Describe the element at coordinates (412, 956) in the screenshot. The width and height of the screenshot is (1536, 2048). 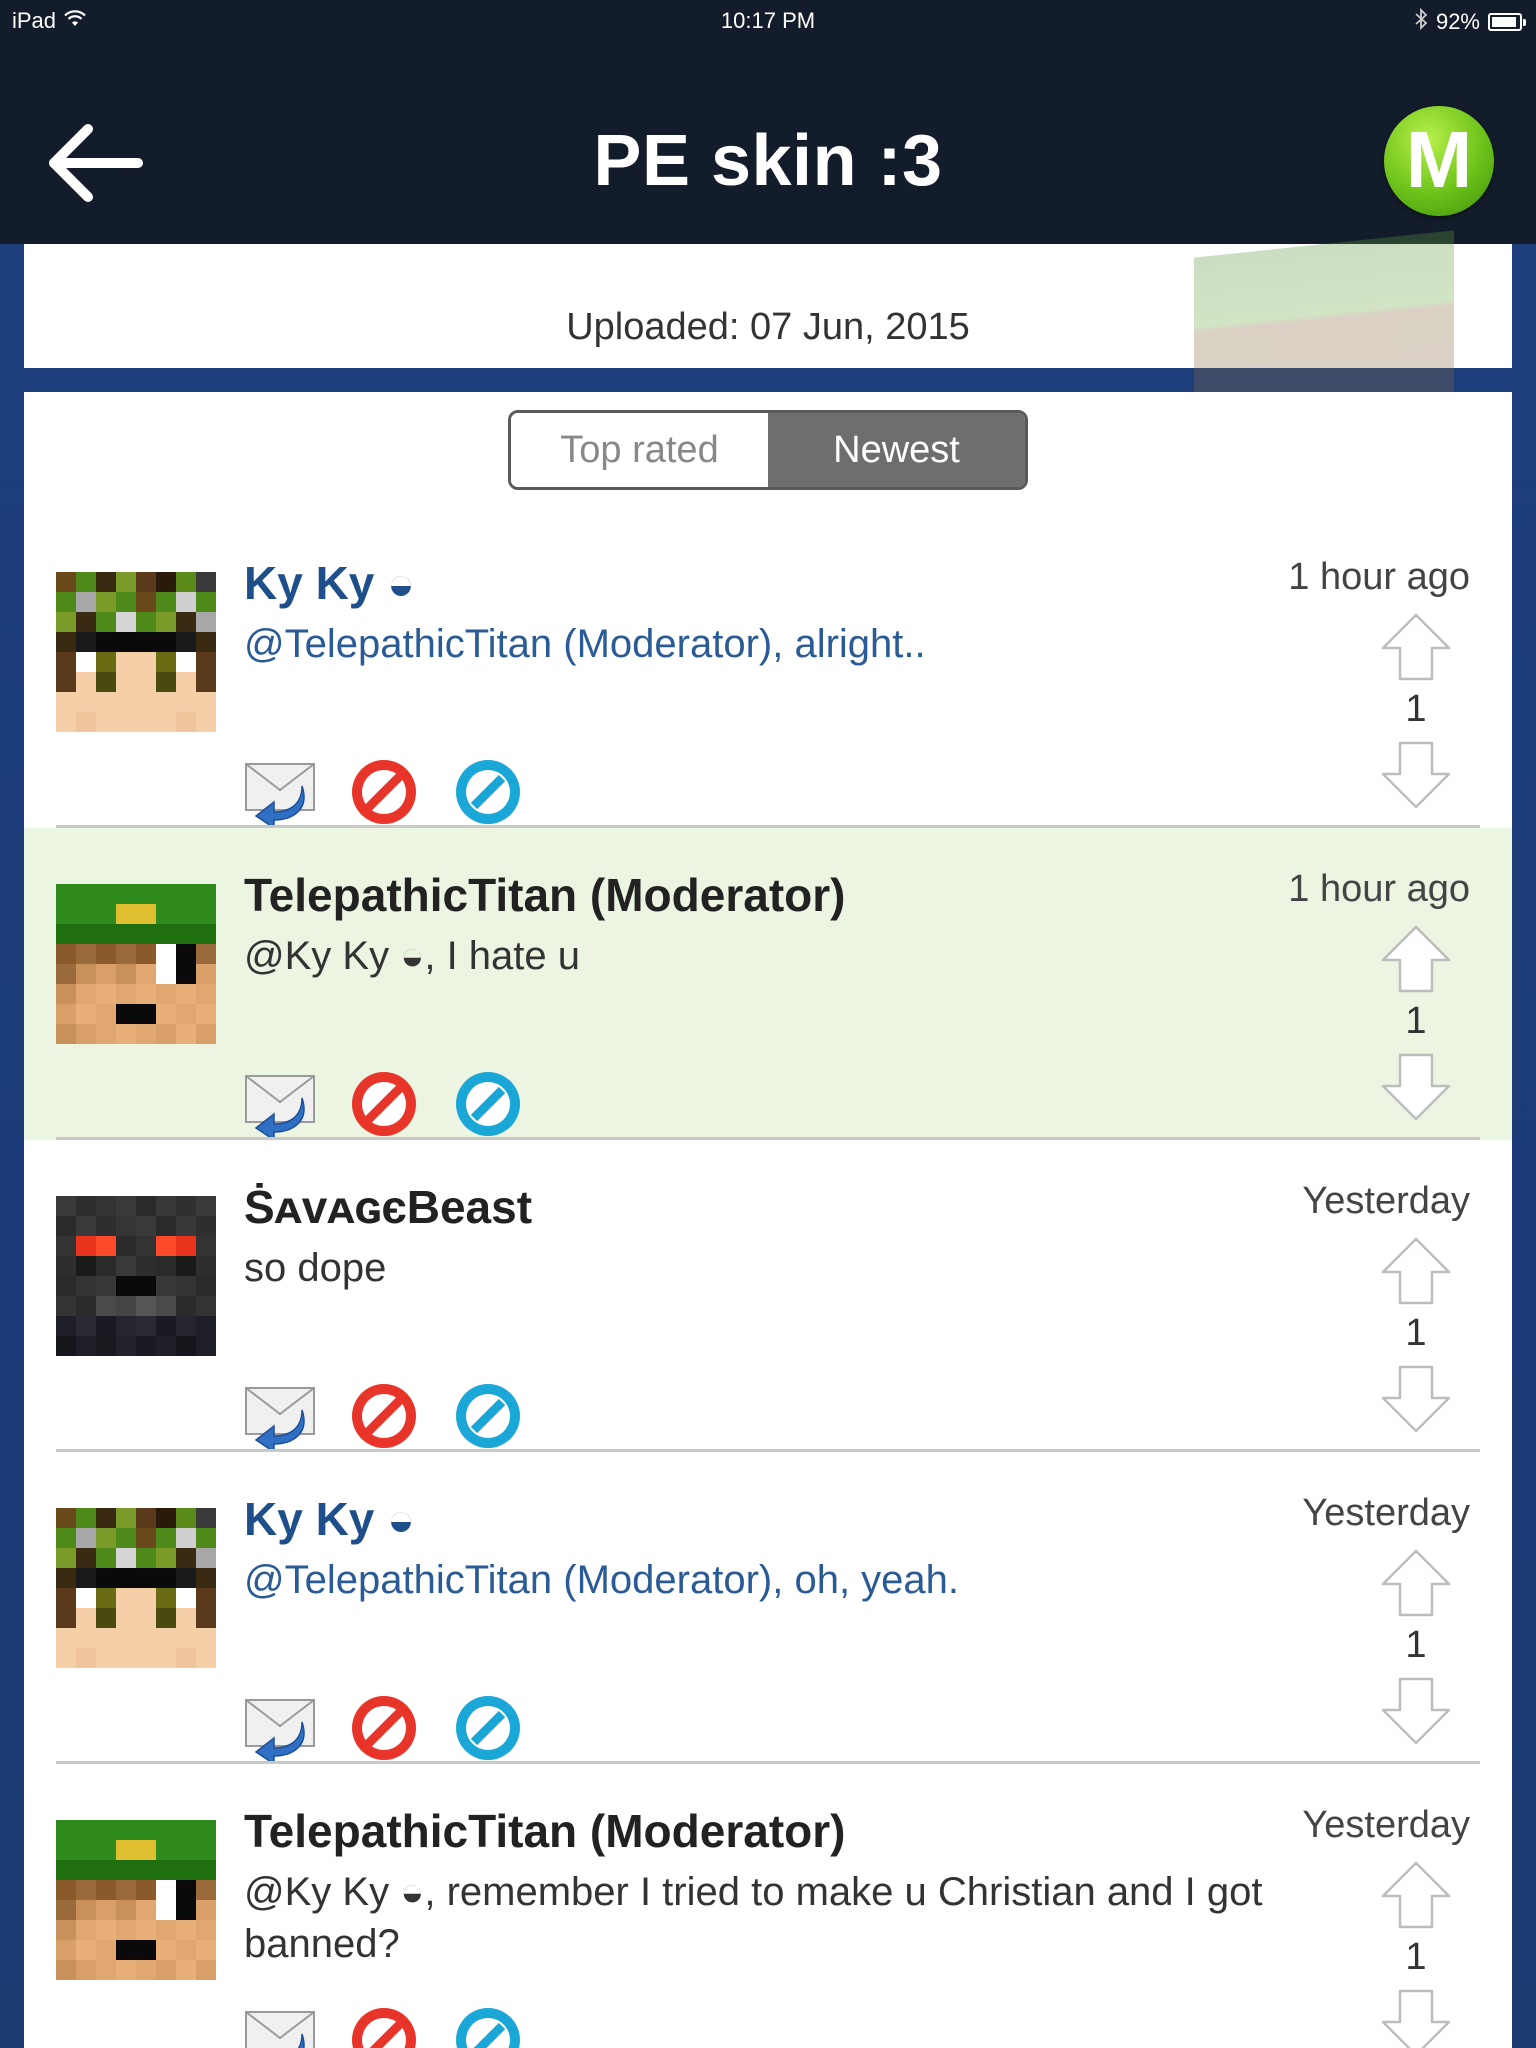
I see `comment-text: @Ky Ky ◒, I hate u` at that location.